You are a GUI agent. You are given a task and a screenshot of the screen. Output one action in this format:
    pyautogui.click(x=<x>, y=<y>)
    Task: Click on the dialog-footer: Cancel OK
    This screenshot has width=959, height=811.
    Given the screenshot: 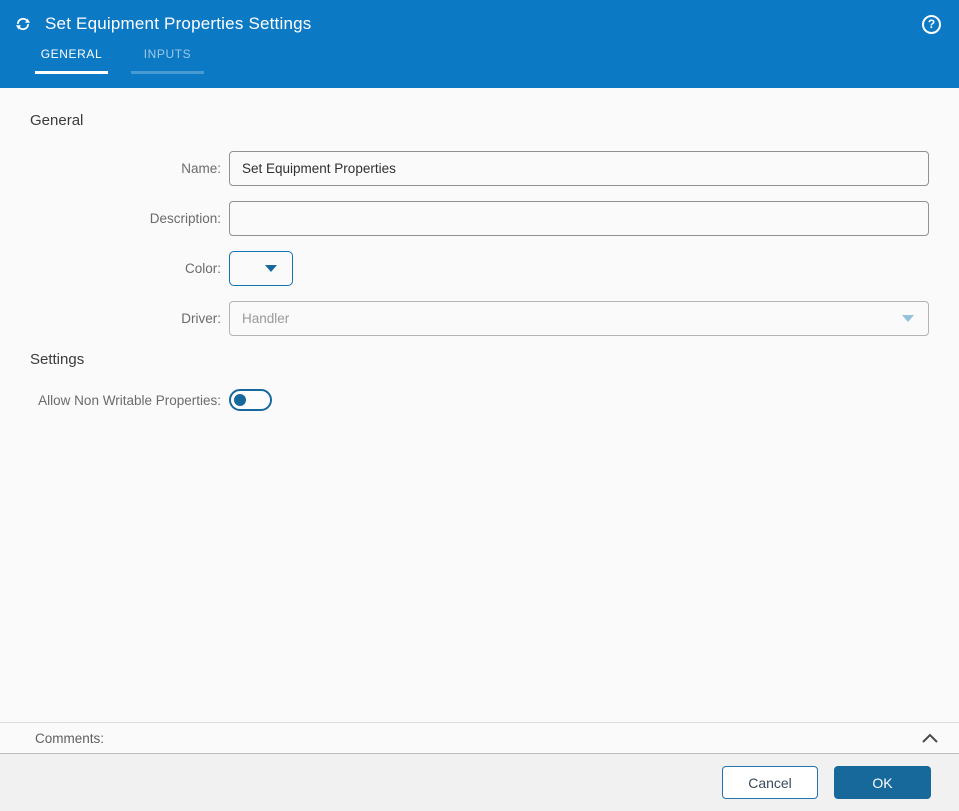 What is the action you would take?
    pyautogui.click(x=479, y=782)
    